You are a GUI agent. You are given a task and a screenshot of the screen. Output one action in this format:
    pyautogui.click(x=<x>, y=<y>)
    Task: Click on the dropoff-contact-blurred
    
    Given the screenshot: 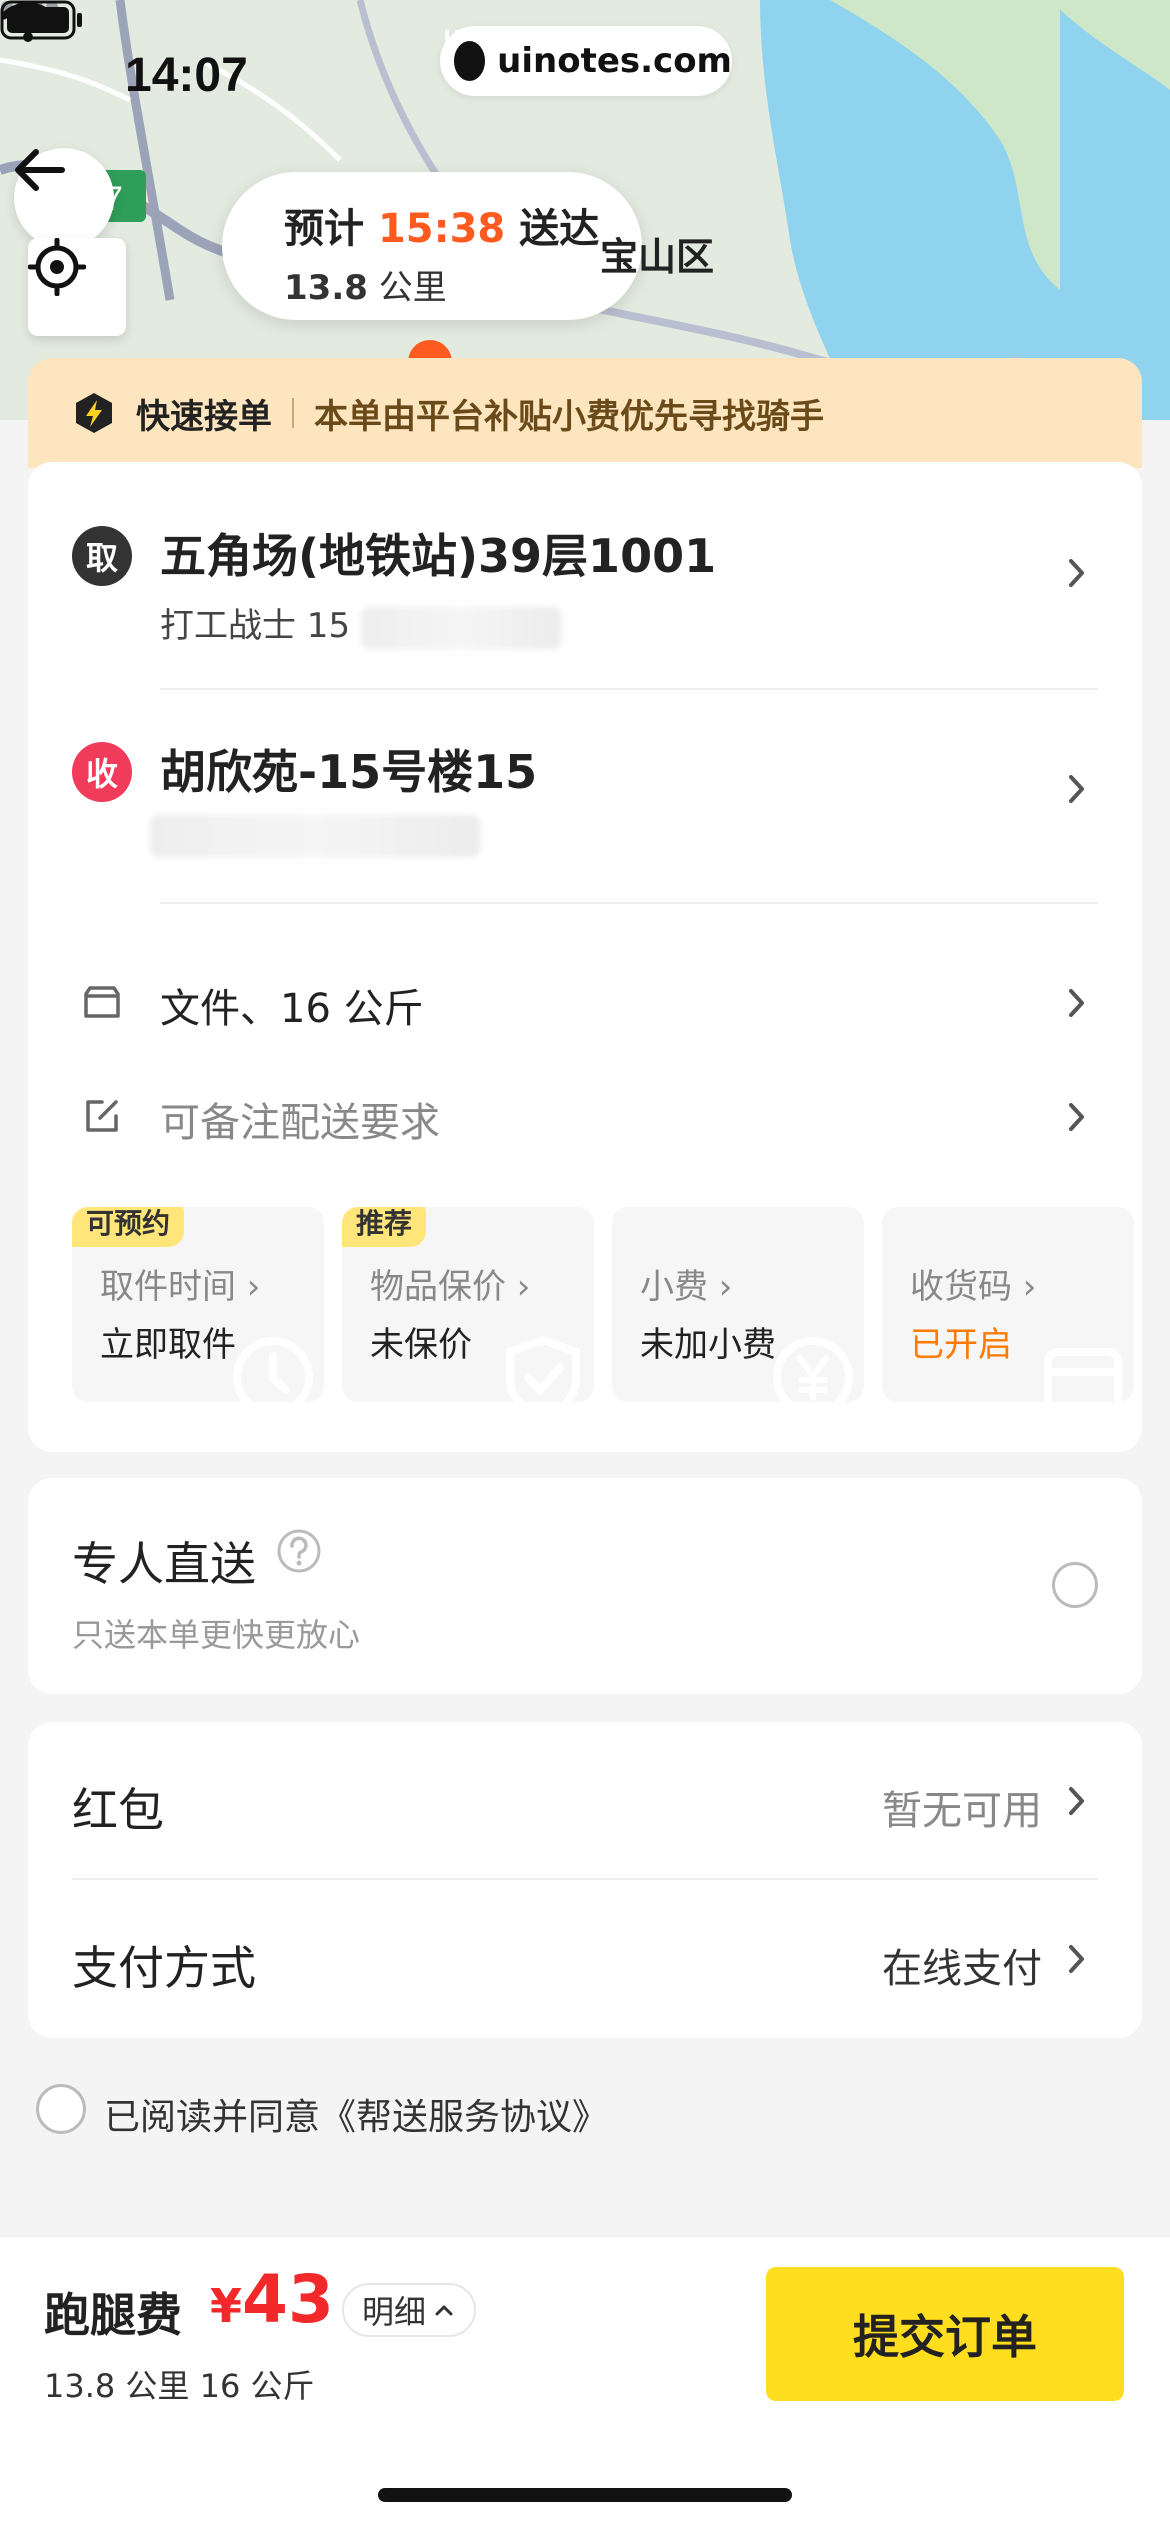 What is the action you would take?
    pyautogui.click(x=315, y=835)
    